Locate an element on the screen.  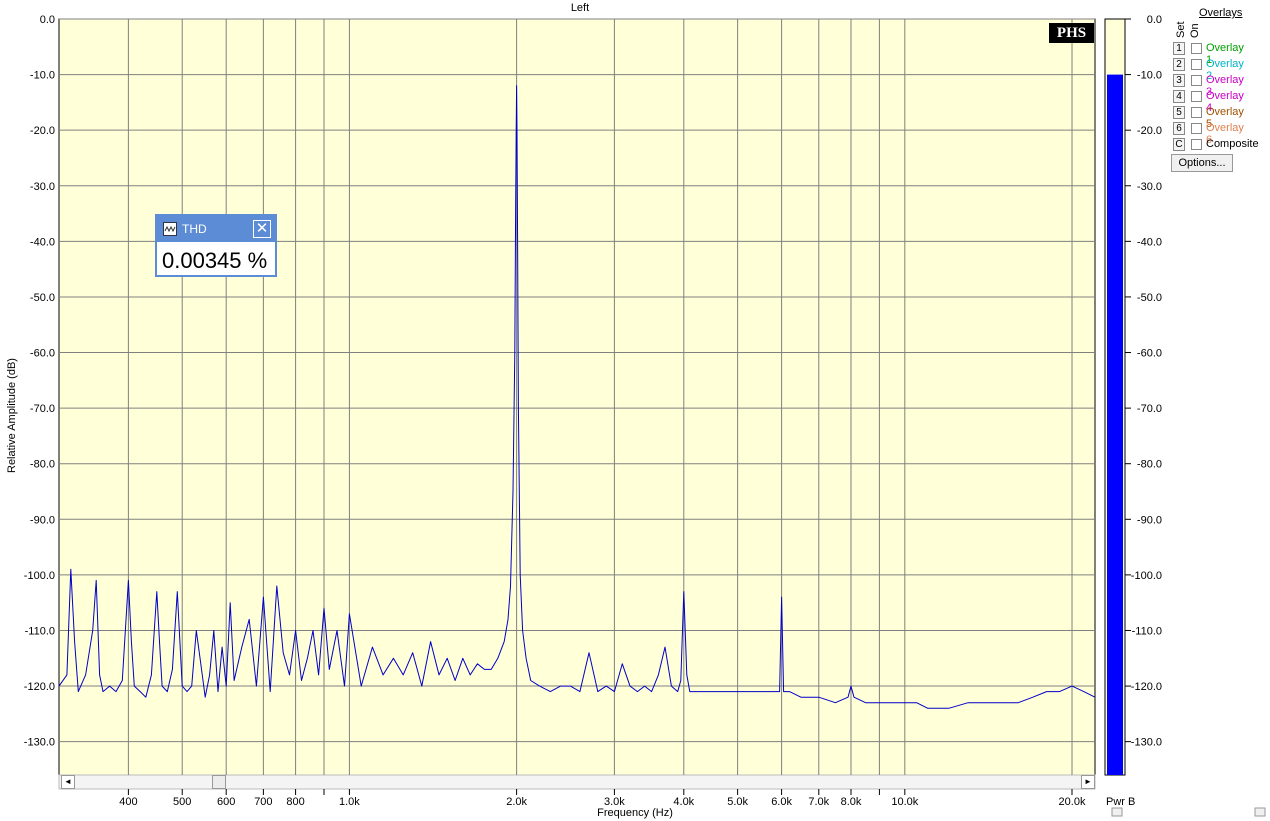
y-tick-label: -30.0 is located at coordinates (42, 187).